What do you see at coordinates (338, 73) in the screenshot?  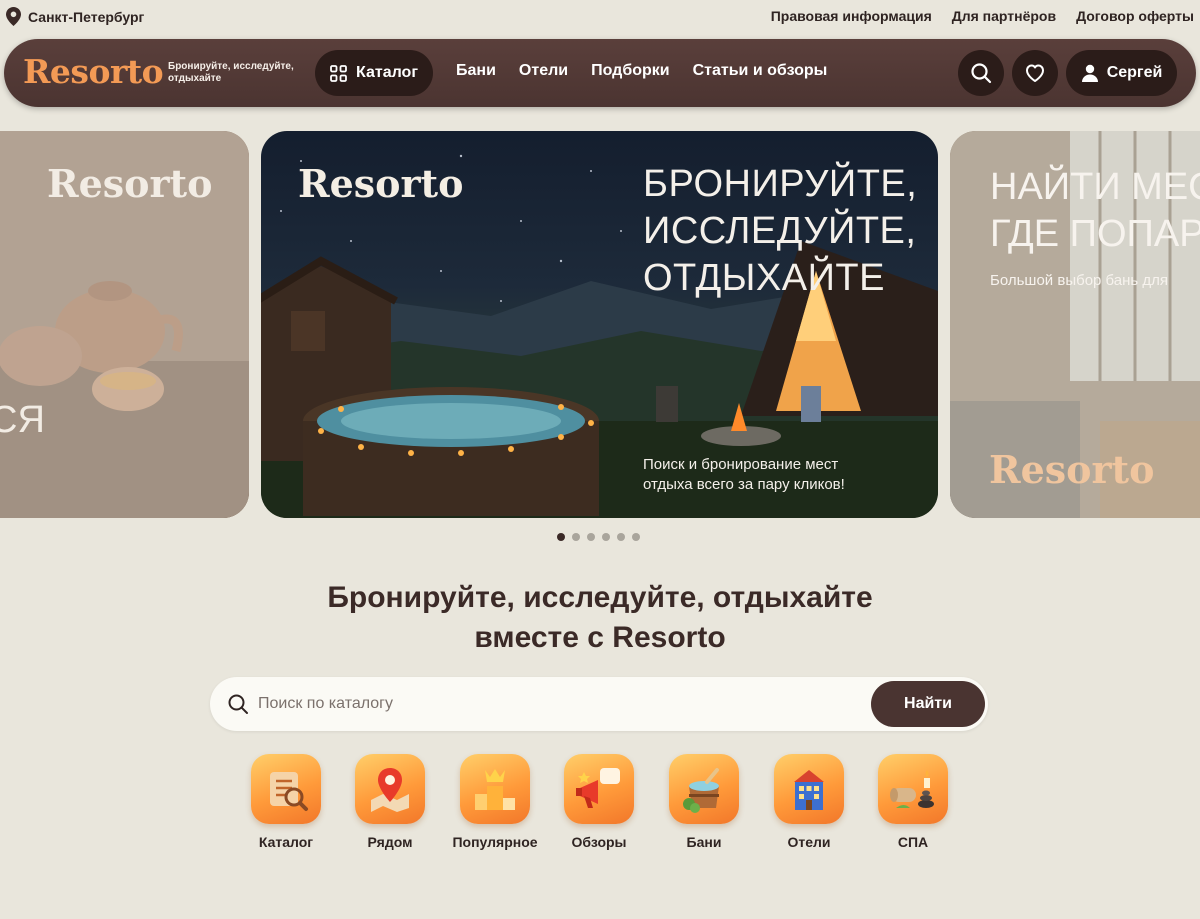 I see `grid-icon` at bounding box center [338, 73].